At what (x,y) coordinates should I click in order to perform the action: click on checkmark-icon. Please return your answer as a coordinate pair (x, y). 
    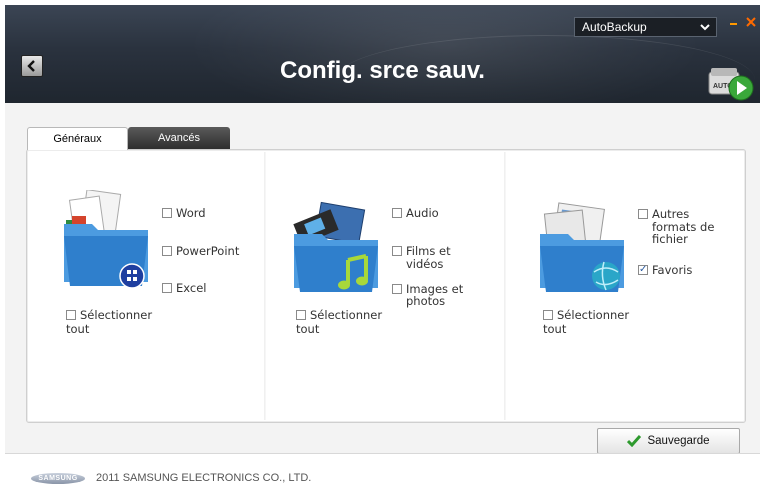
    Looking at the image, I should click on (634, 441).